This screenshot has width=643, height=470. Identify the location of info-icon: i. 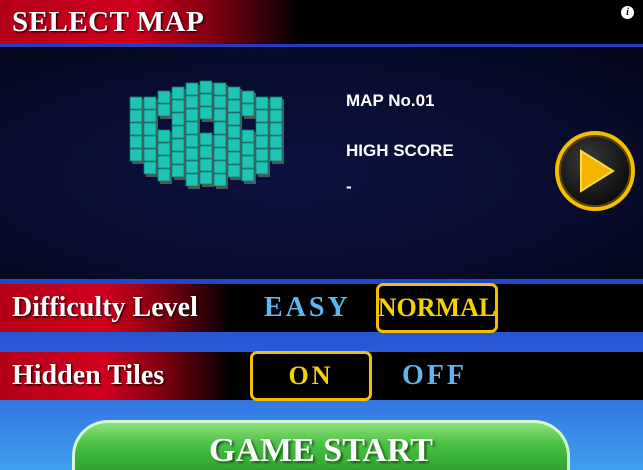
(627, 12).